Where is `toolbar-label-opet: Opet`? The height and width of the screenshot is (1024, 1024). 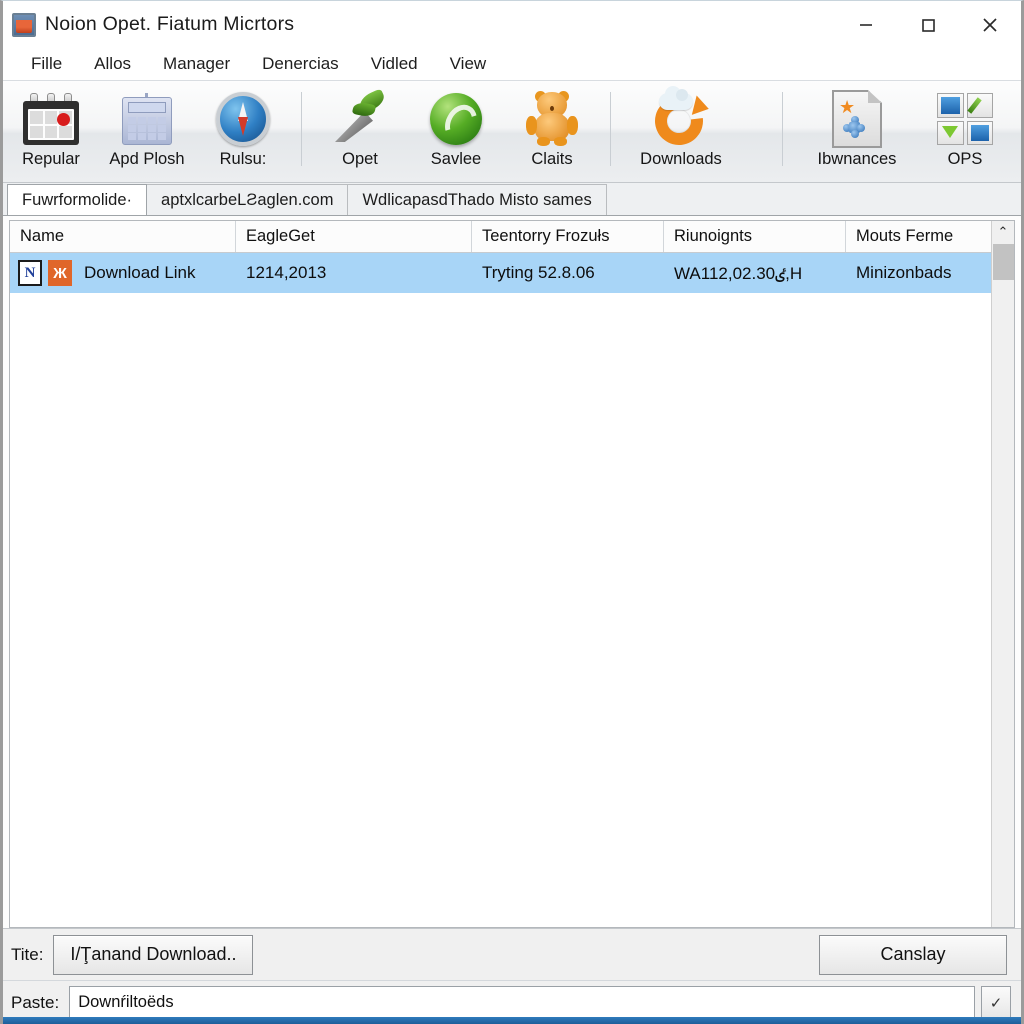
toolbar-label-opet: Opet is located at coordinates (360, 159).